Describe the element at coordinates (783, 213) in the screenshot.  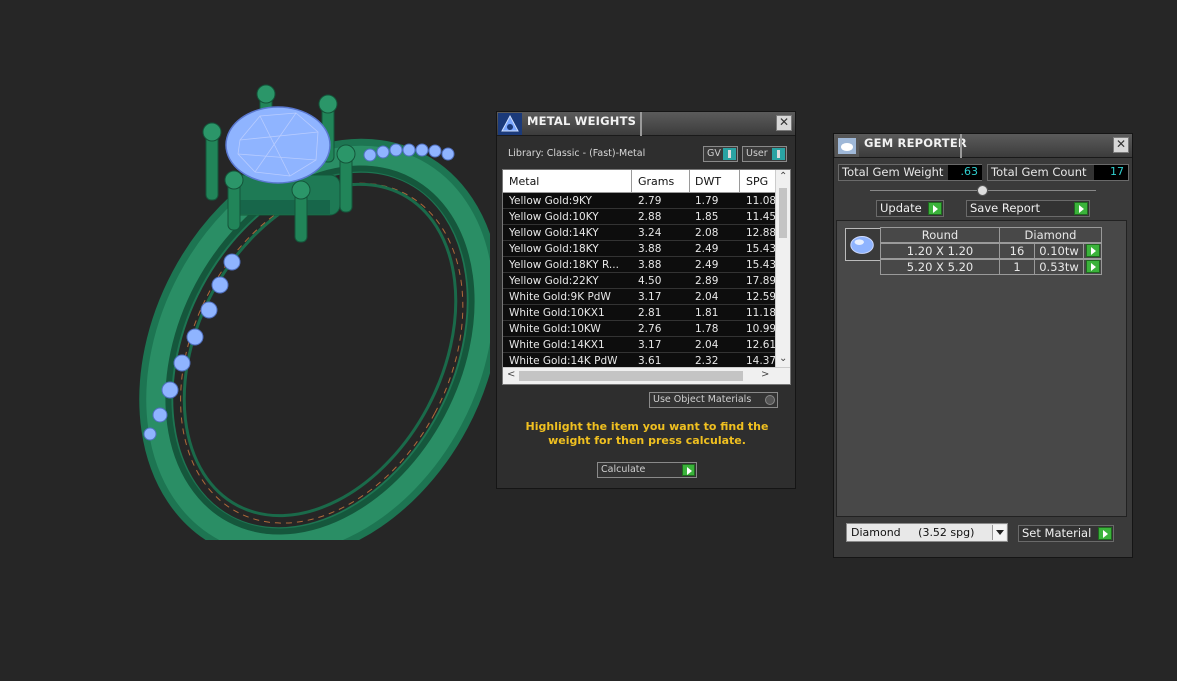
I see `vscroll-thumb` at that location.